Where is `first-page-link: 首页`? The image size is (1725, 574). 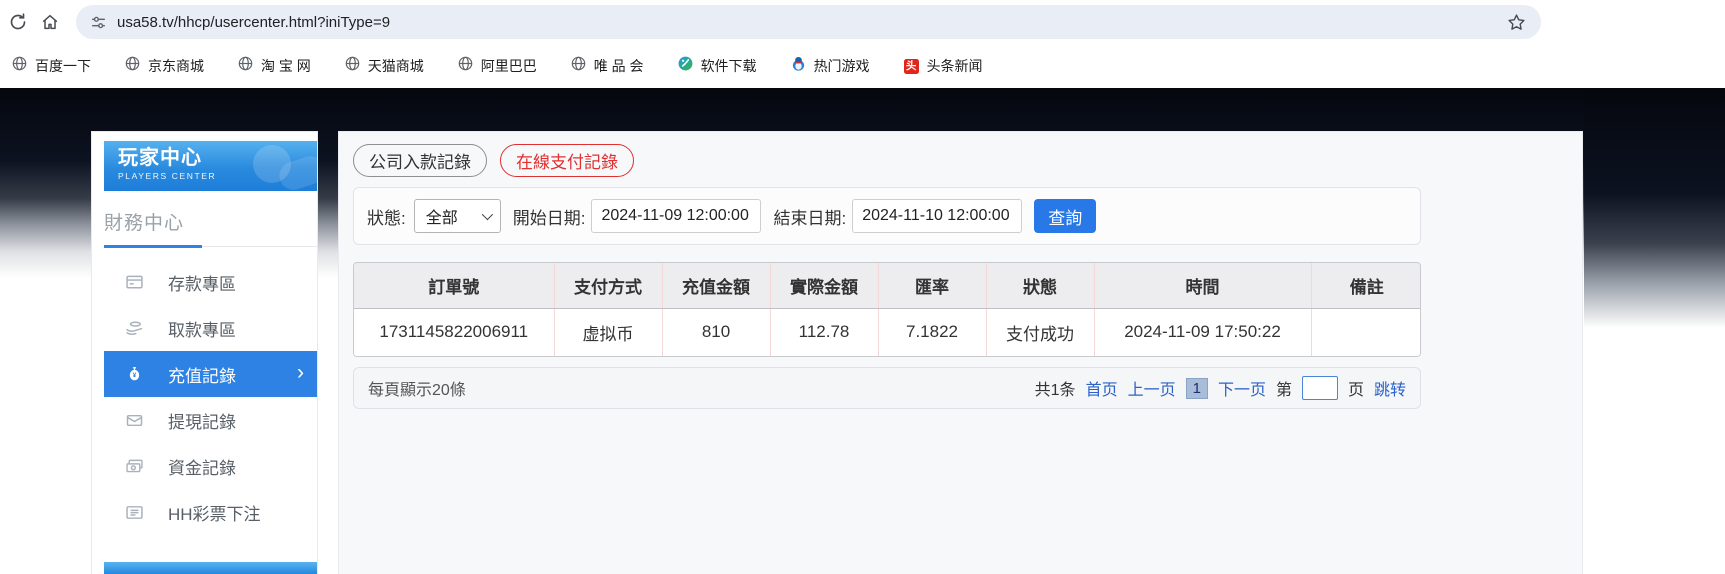
first-page-link: 首页 is located at coordinates (1102, 388).